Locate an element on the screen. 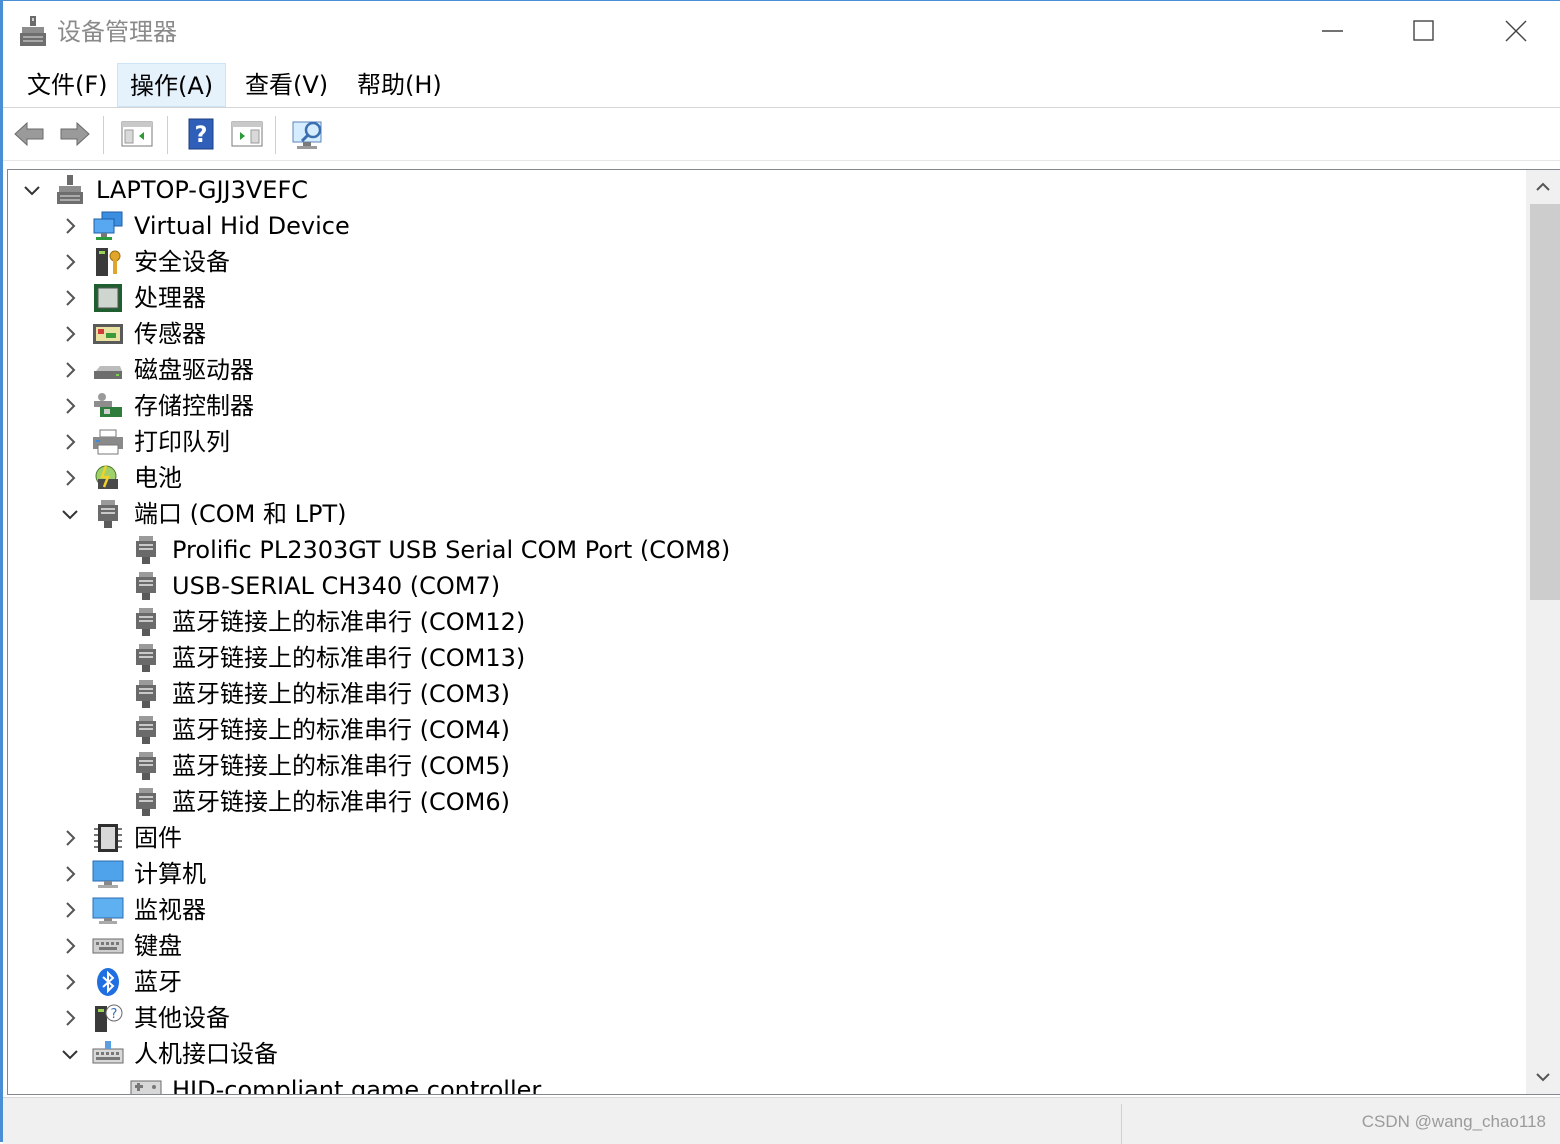 This screenshot has width=1560, height=1144. tree-item-label: 存储控制器 is located at coordinates (194, 406).